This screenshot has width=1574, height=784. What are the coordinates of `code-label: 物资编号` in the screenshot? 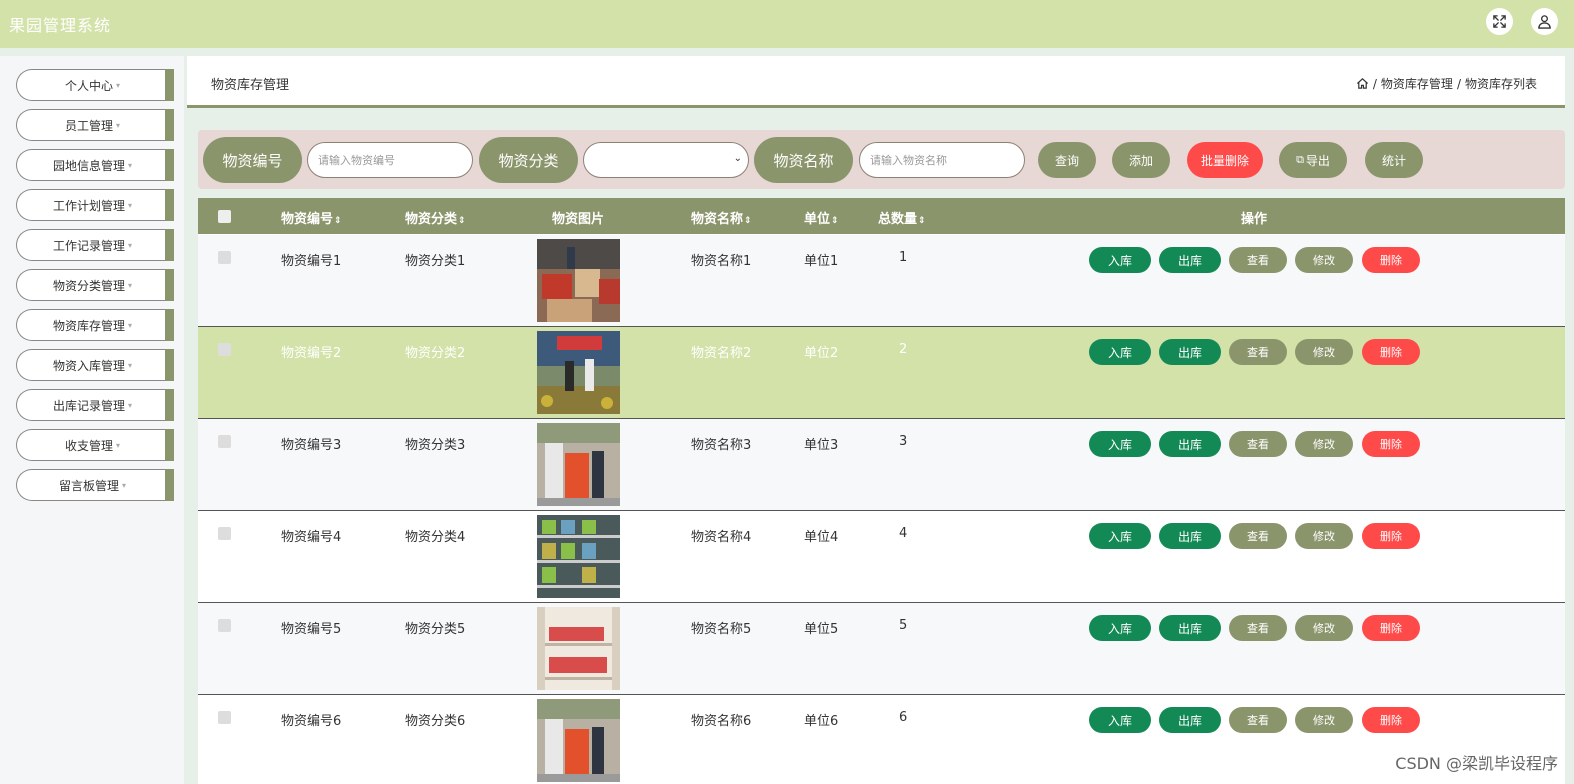 It's located at (252, 160).